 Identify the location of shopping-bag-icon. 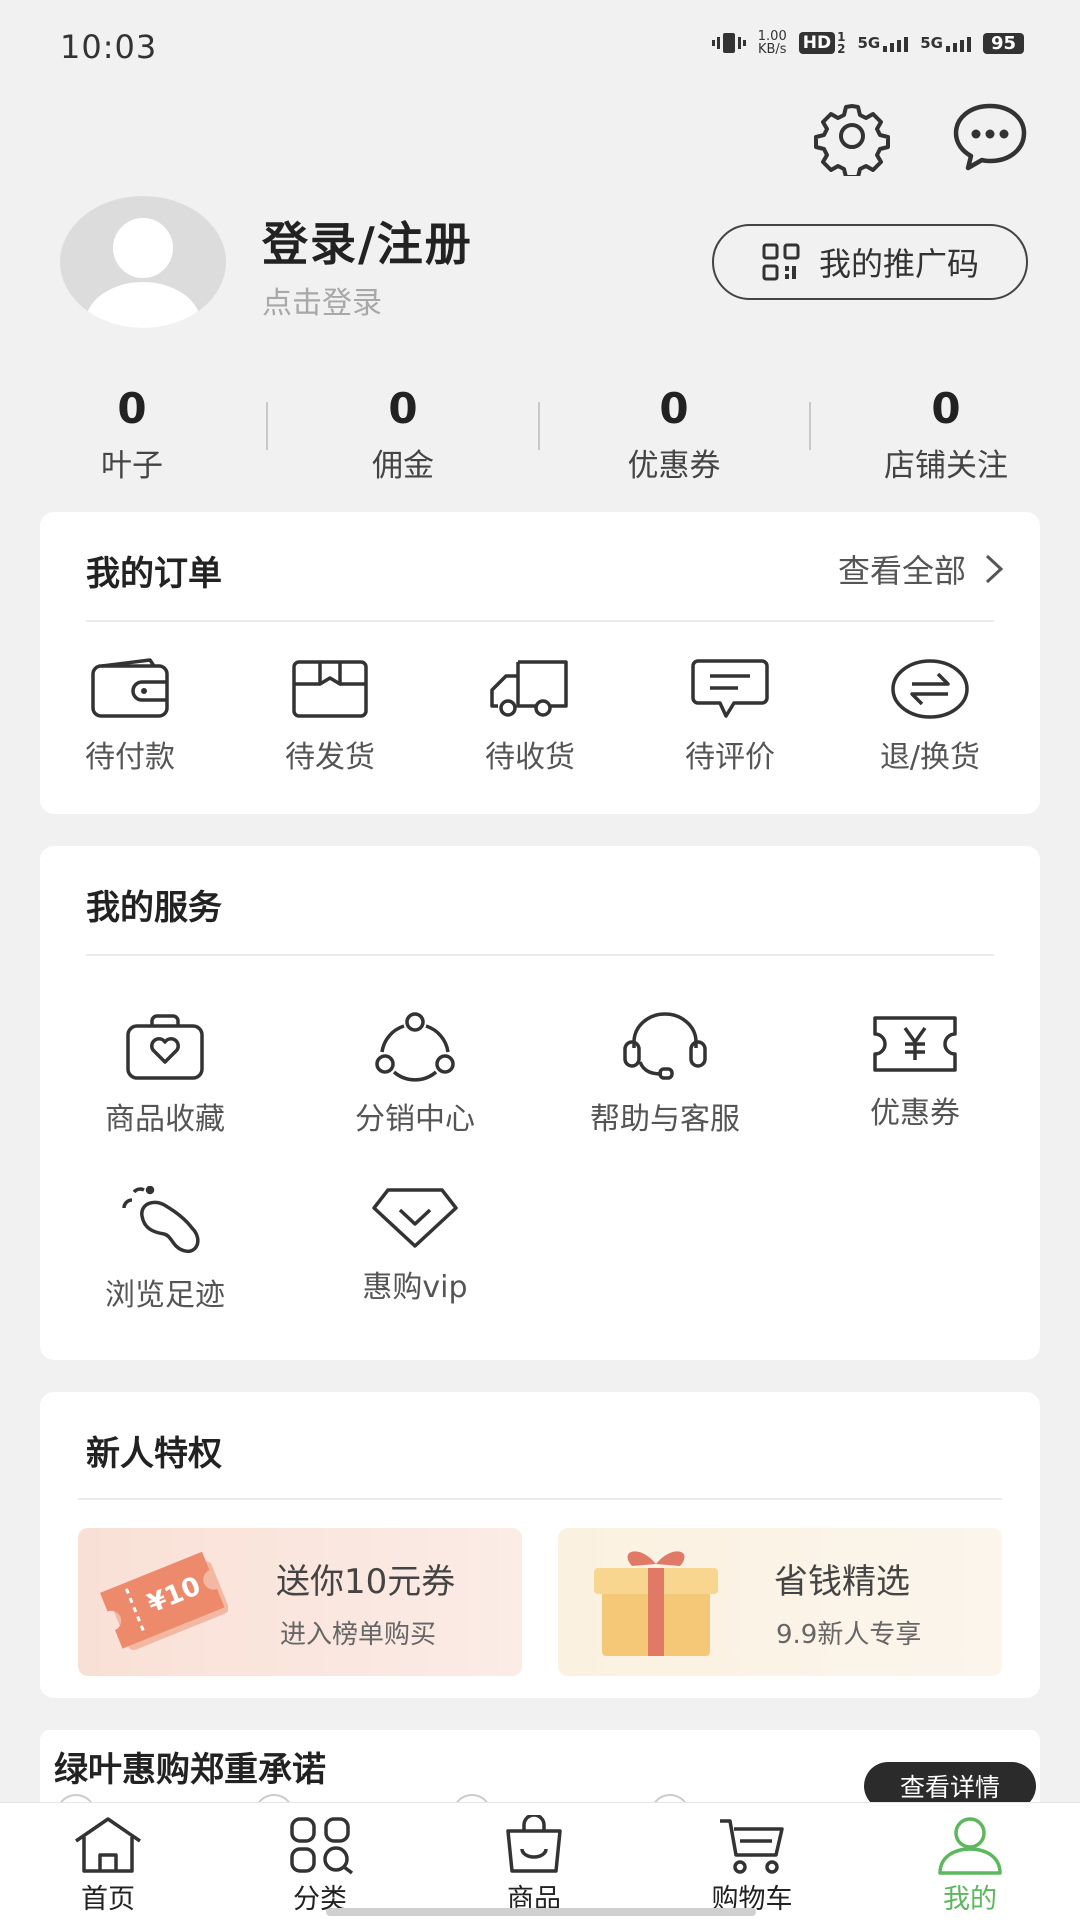
(534, 1844).